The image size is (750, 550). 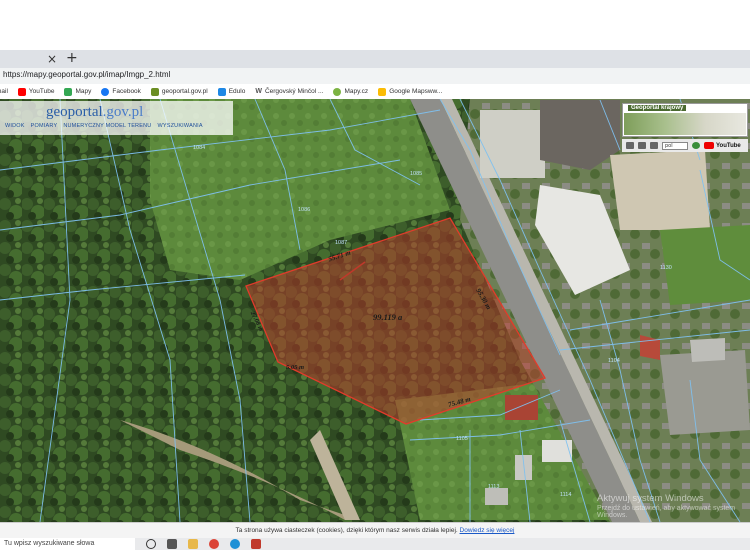 I want to click on bookmark-label: mail, so click(x=4, y=91).